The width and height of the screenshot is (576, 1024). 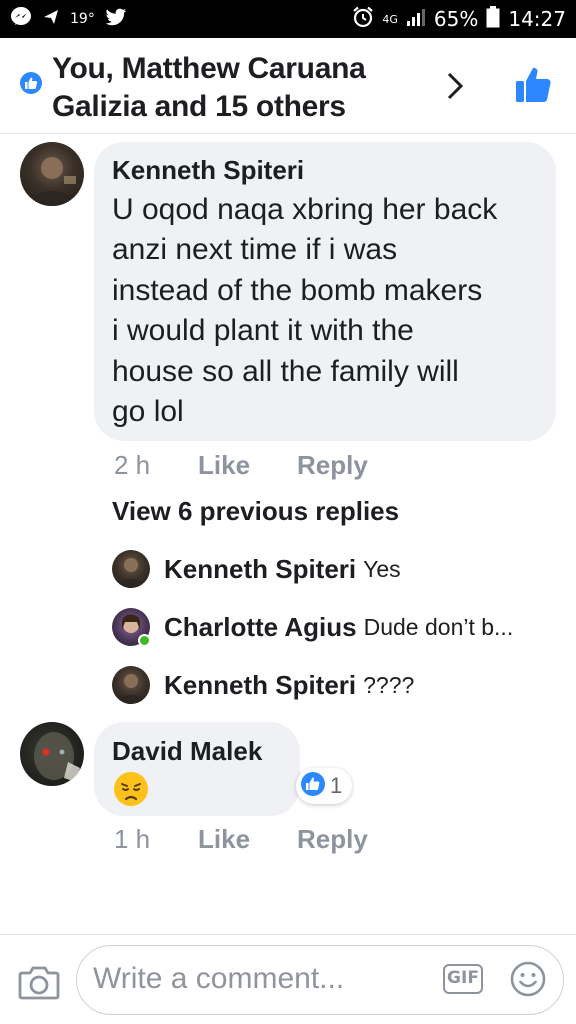 I want to click on gif-button: GIF, so click(x=463, y=979).